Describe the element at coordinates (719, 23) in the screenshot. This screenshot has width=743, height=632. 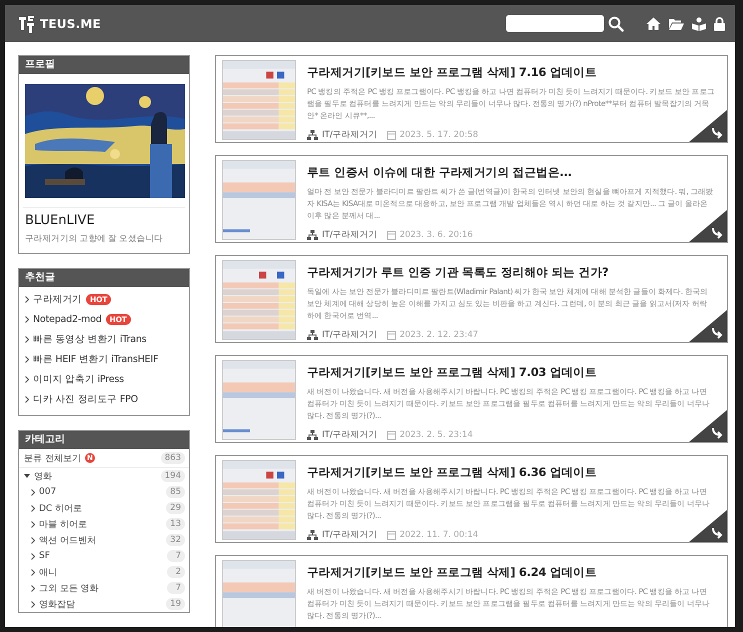
I see `lock-icon` at that location.